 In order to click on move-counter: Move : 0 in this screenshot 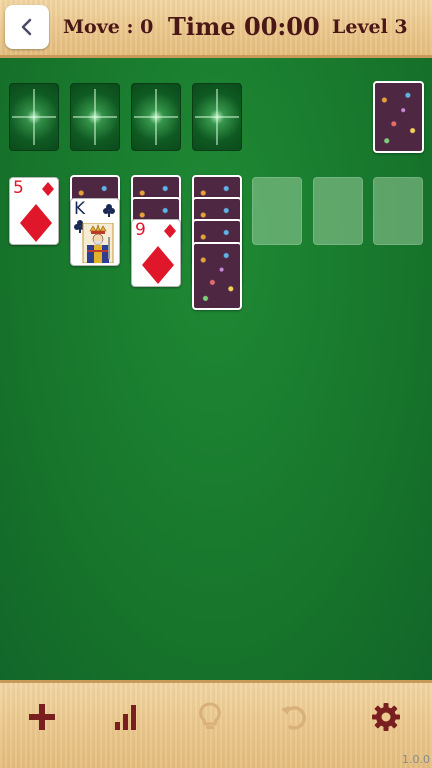, I will do `click(108, 27)`.